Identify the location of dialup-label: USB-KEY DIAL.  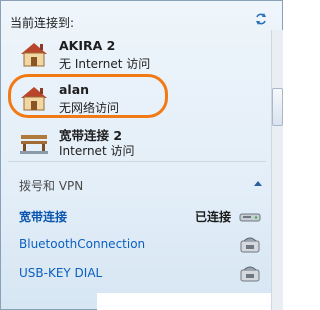
(60, 273).